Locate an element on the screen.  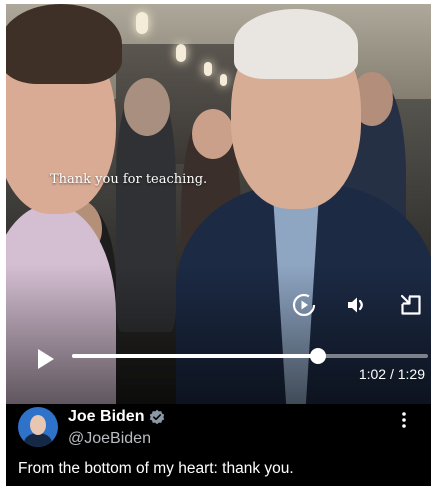
author-row: Joe Biden is located at coordinates (116, 417).